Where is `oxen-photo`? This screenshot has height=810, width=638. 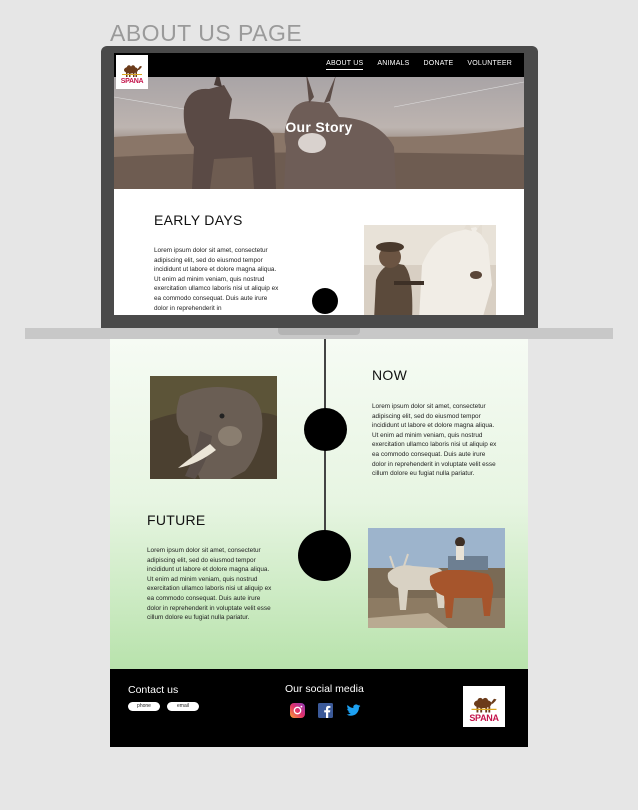
oxen-photo is located at coordinates (436, 578).